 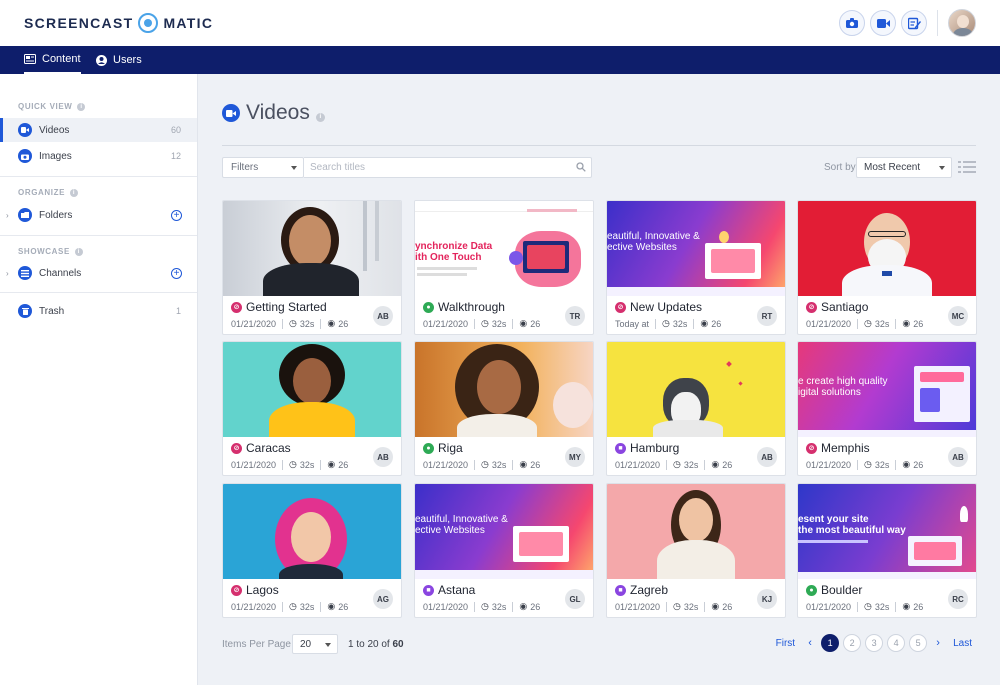 I want to click on video-title: ● Riga, so click(x=443, y=448).